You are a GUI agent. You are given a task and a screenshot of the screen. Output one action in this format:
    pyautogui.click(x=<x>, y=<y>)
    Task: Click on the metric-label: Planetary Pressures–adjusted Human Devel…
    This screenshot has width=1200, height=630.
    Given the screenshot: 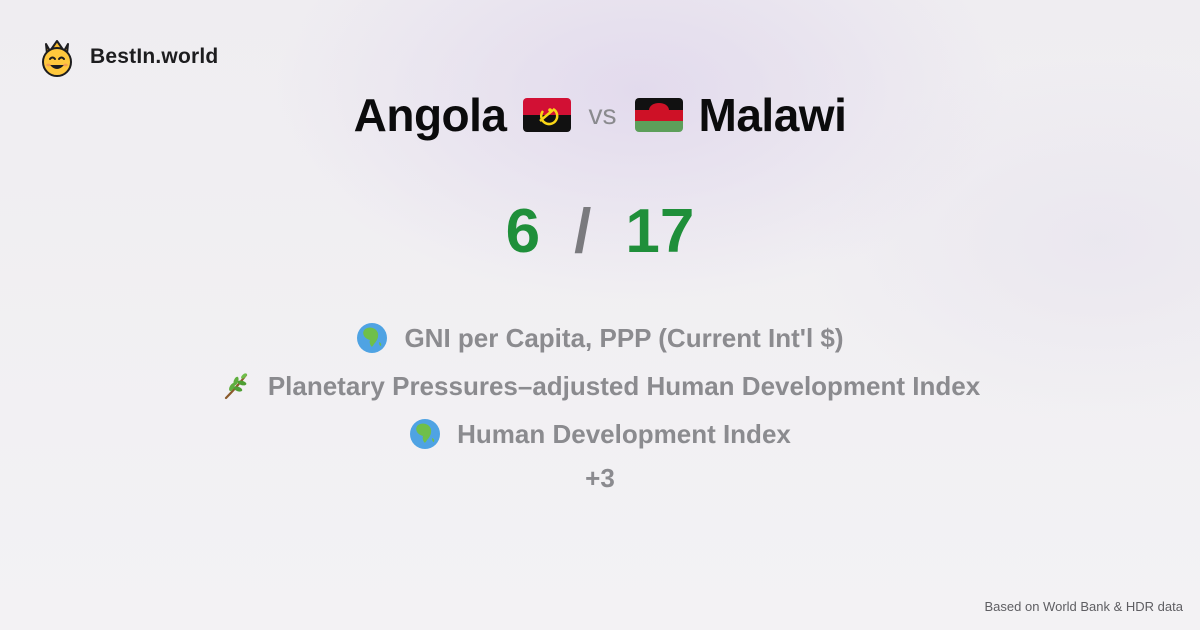 What is the action you would take?
    pyautogui.click(x=624, y=385)
    